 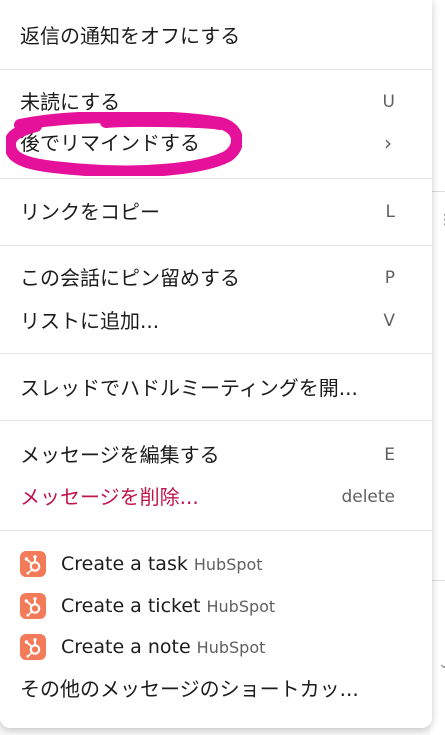 I want to click on menu-item-turn-off-reply-notifications: 返信の通知をオフにする, so click(x=216, y=36).